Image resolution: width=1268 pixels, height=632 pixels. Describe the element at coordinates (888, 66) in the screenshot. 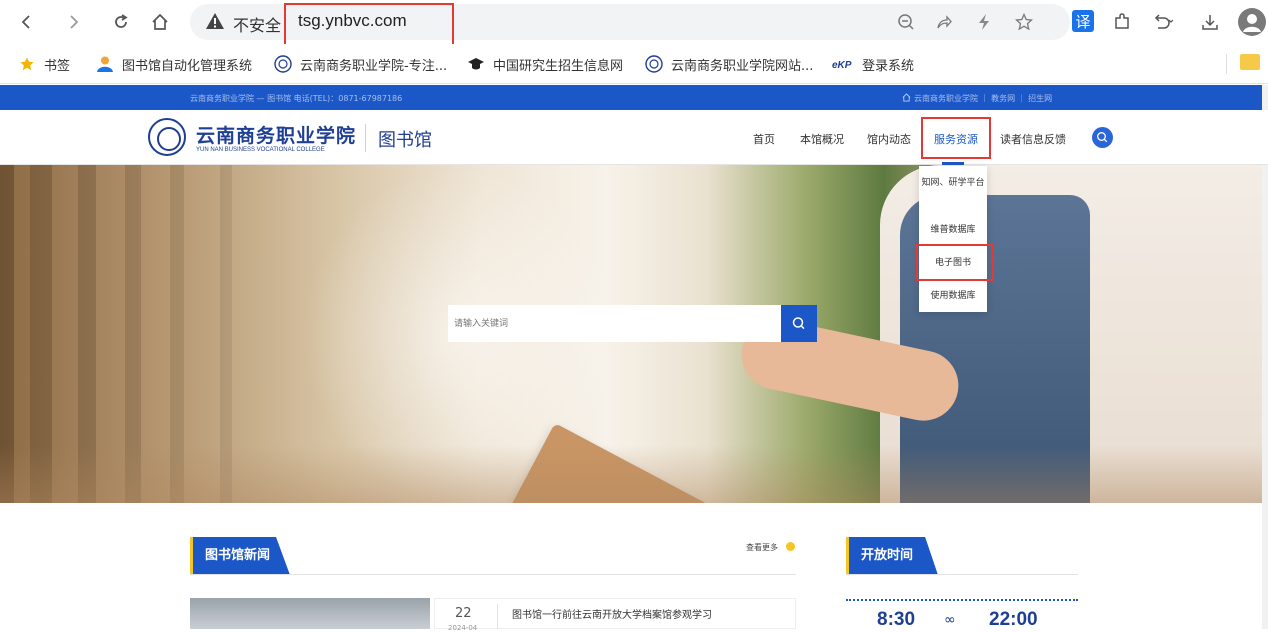

I see `bookmark-label: 登录系统` at that location.